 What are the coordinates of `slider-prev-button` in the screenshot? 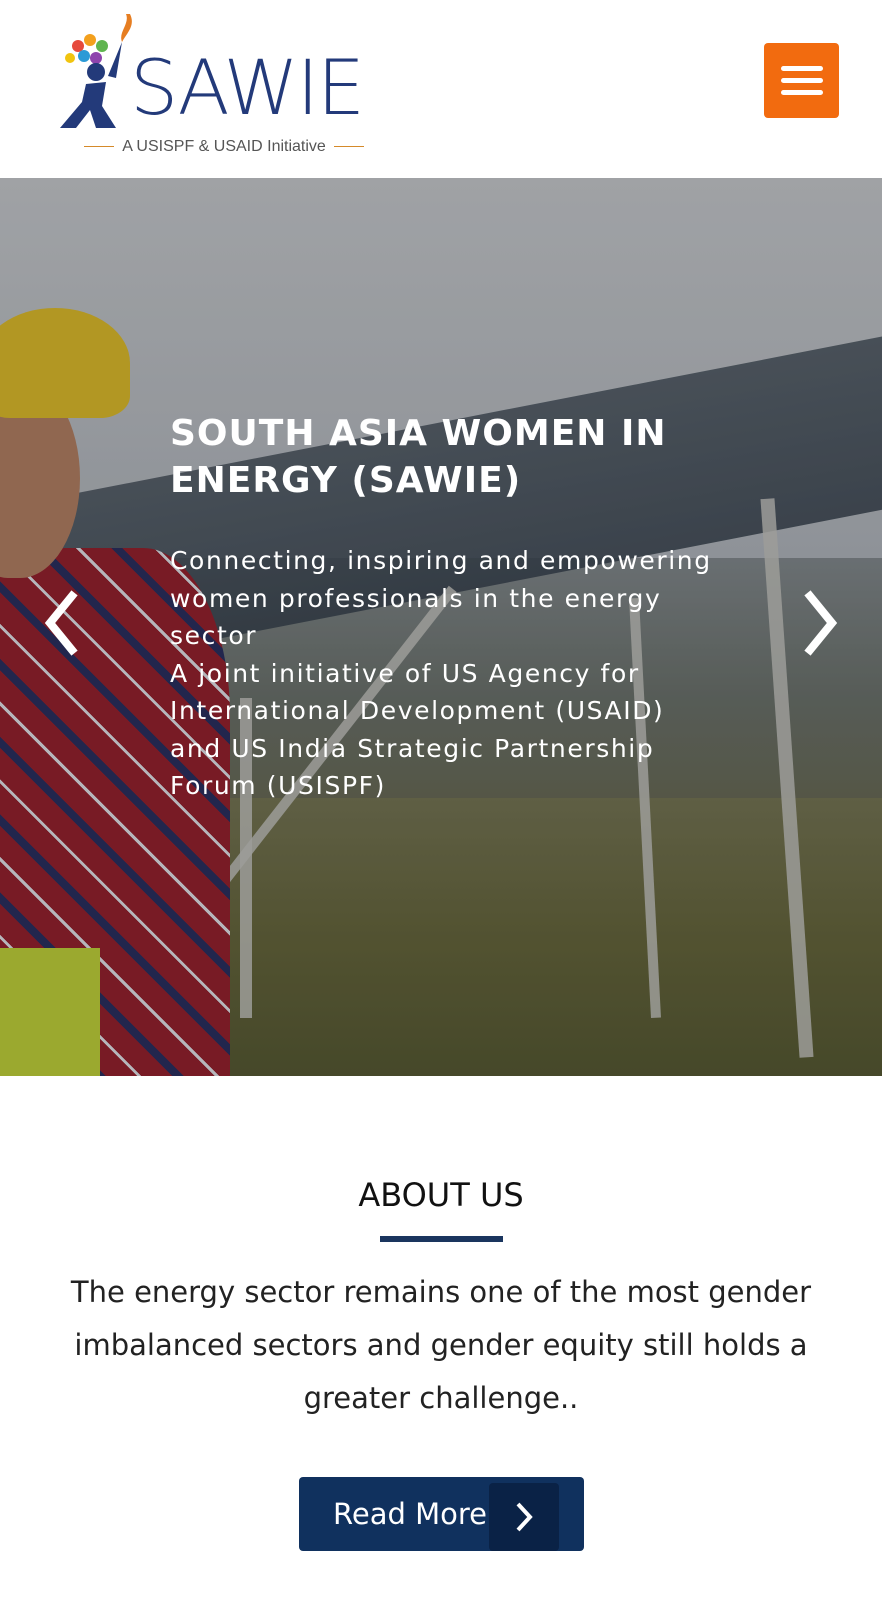 It's located at (61, 623).